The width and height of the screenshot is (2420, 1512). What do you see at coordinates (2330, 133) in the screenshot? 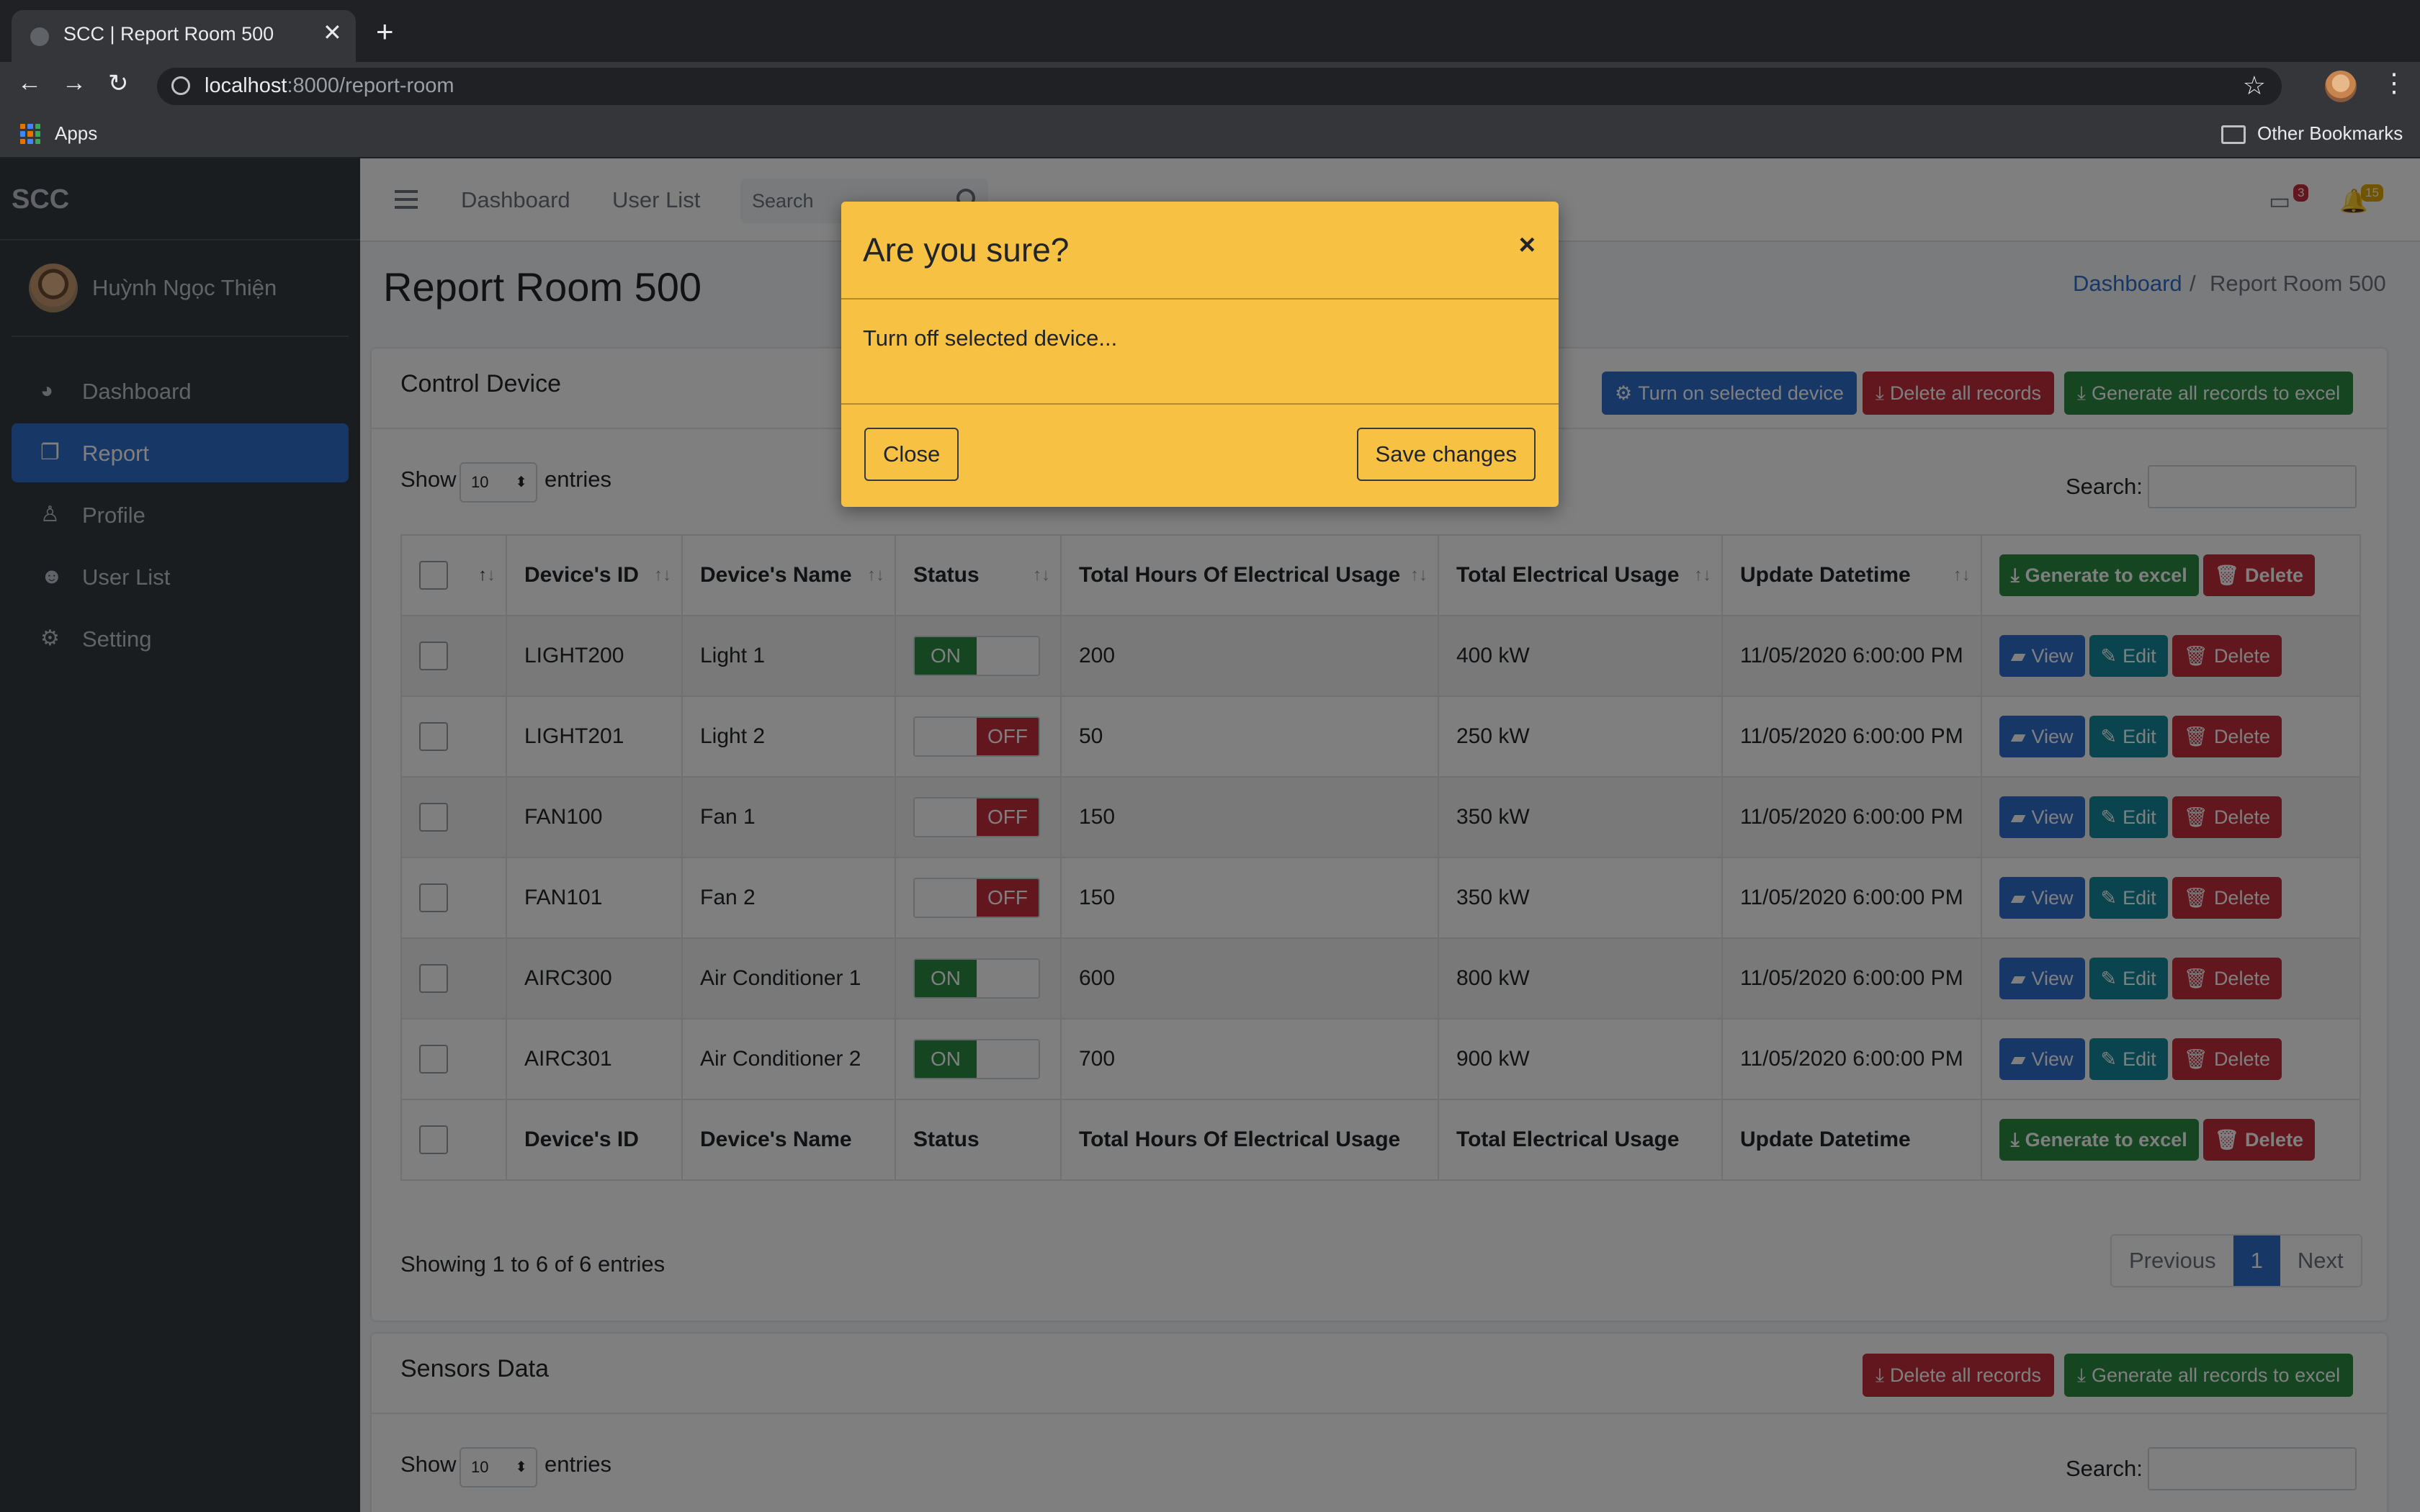
I see `bookmark-other: Other Bookmarks` at bounding box center [2330, 133].